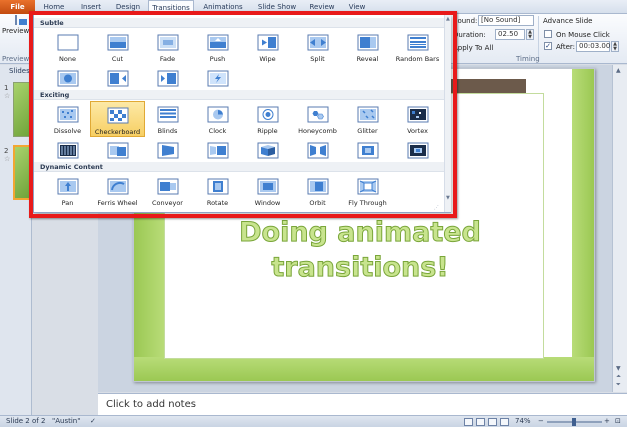 The height and width of the screenshot is (427, 627). What do you see at coordinates (574, 422) in the screenshot?
I see `zoom-slider-handle` at bounding box center [574, 422].